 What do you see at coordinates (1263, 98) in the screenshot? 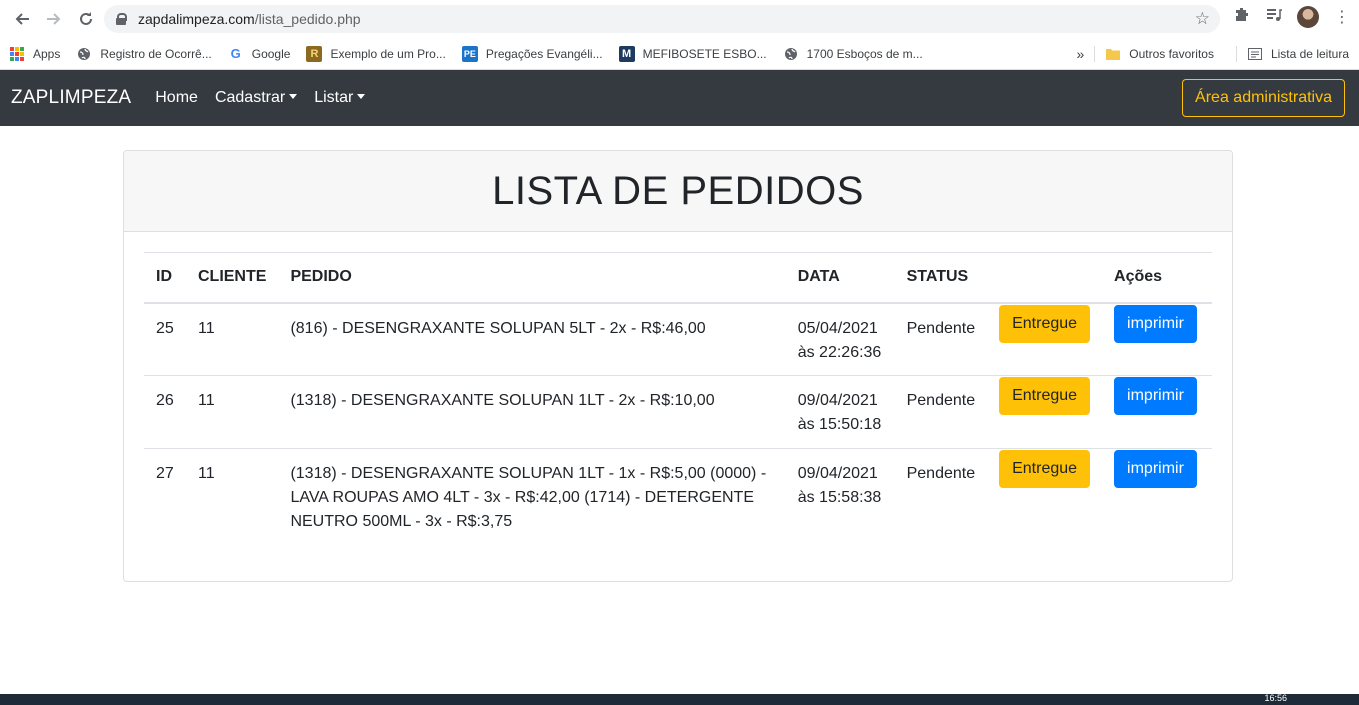
I see `admin-area-button: Área administrativa` at bounding box center [1263, 98].